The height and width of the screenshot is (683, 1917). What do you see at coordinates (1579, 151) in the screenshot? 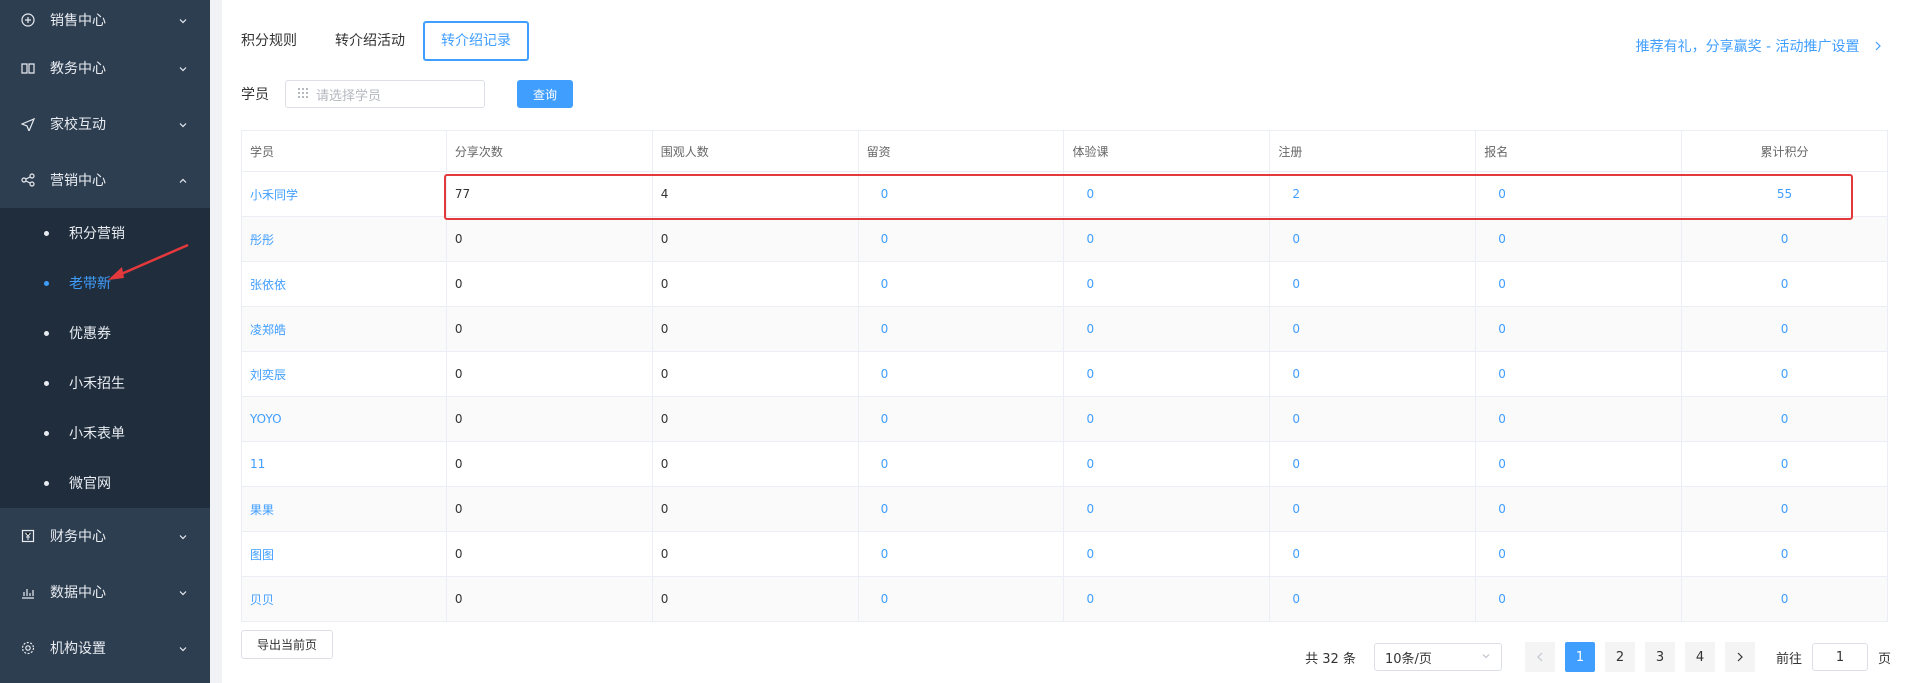
I see `column-header: 报名` at bounding box center [1579, 151].